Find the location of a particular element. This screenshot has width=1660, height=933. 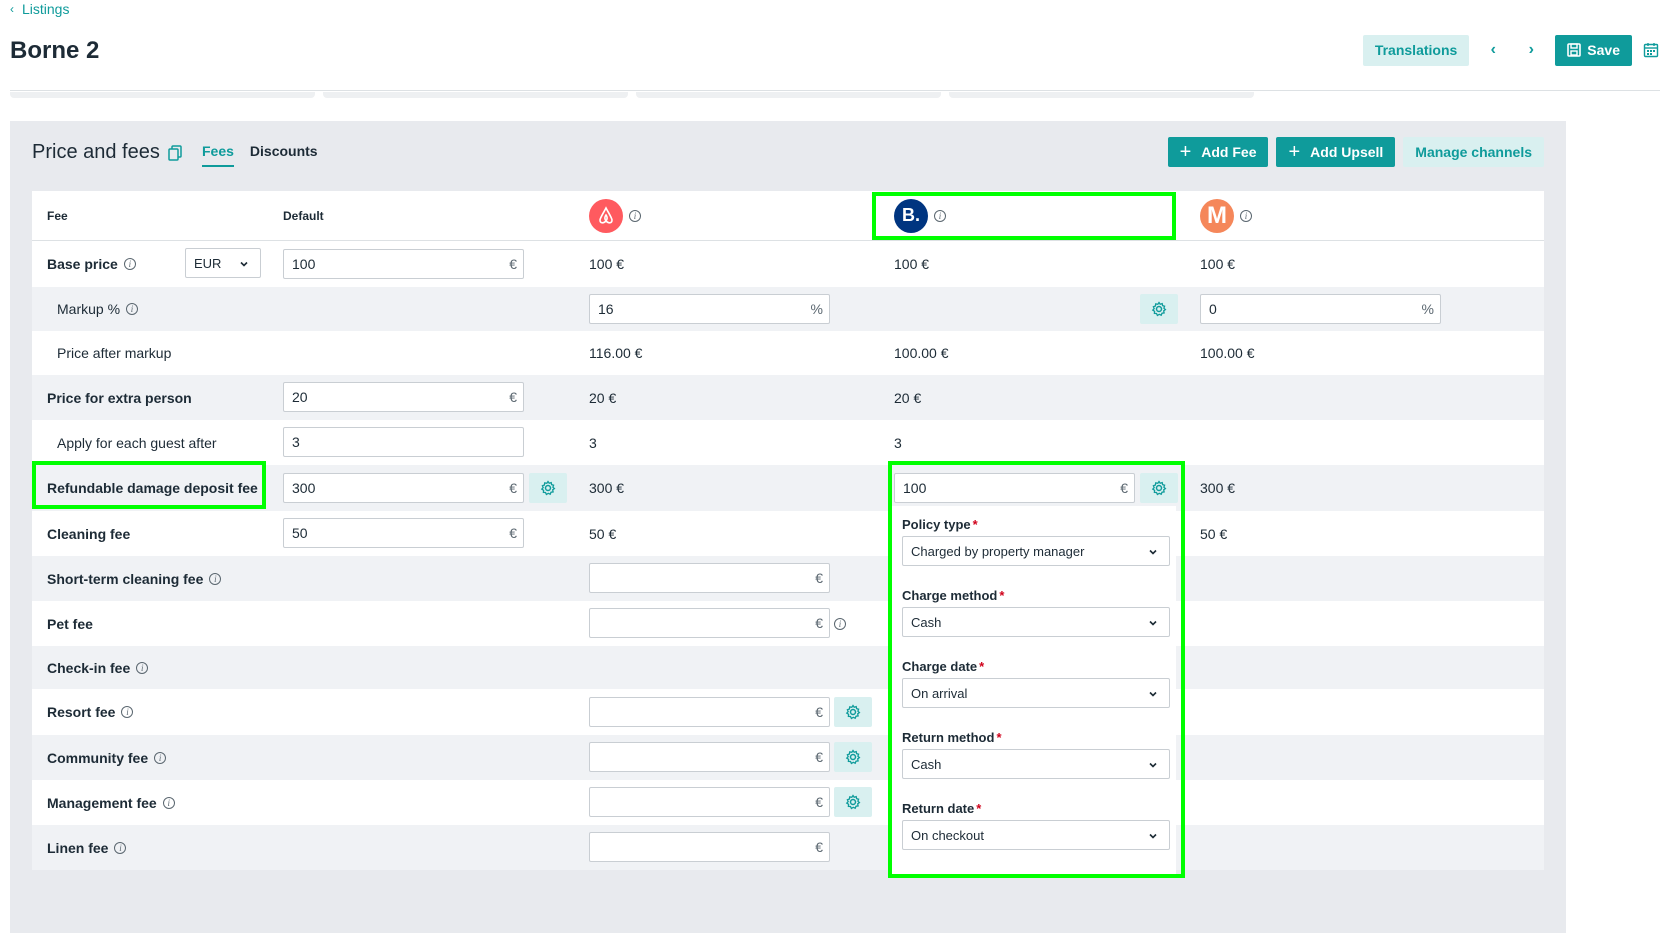

airbnb-logo-icon is located at coordinates (606, 215).